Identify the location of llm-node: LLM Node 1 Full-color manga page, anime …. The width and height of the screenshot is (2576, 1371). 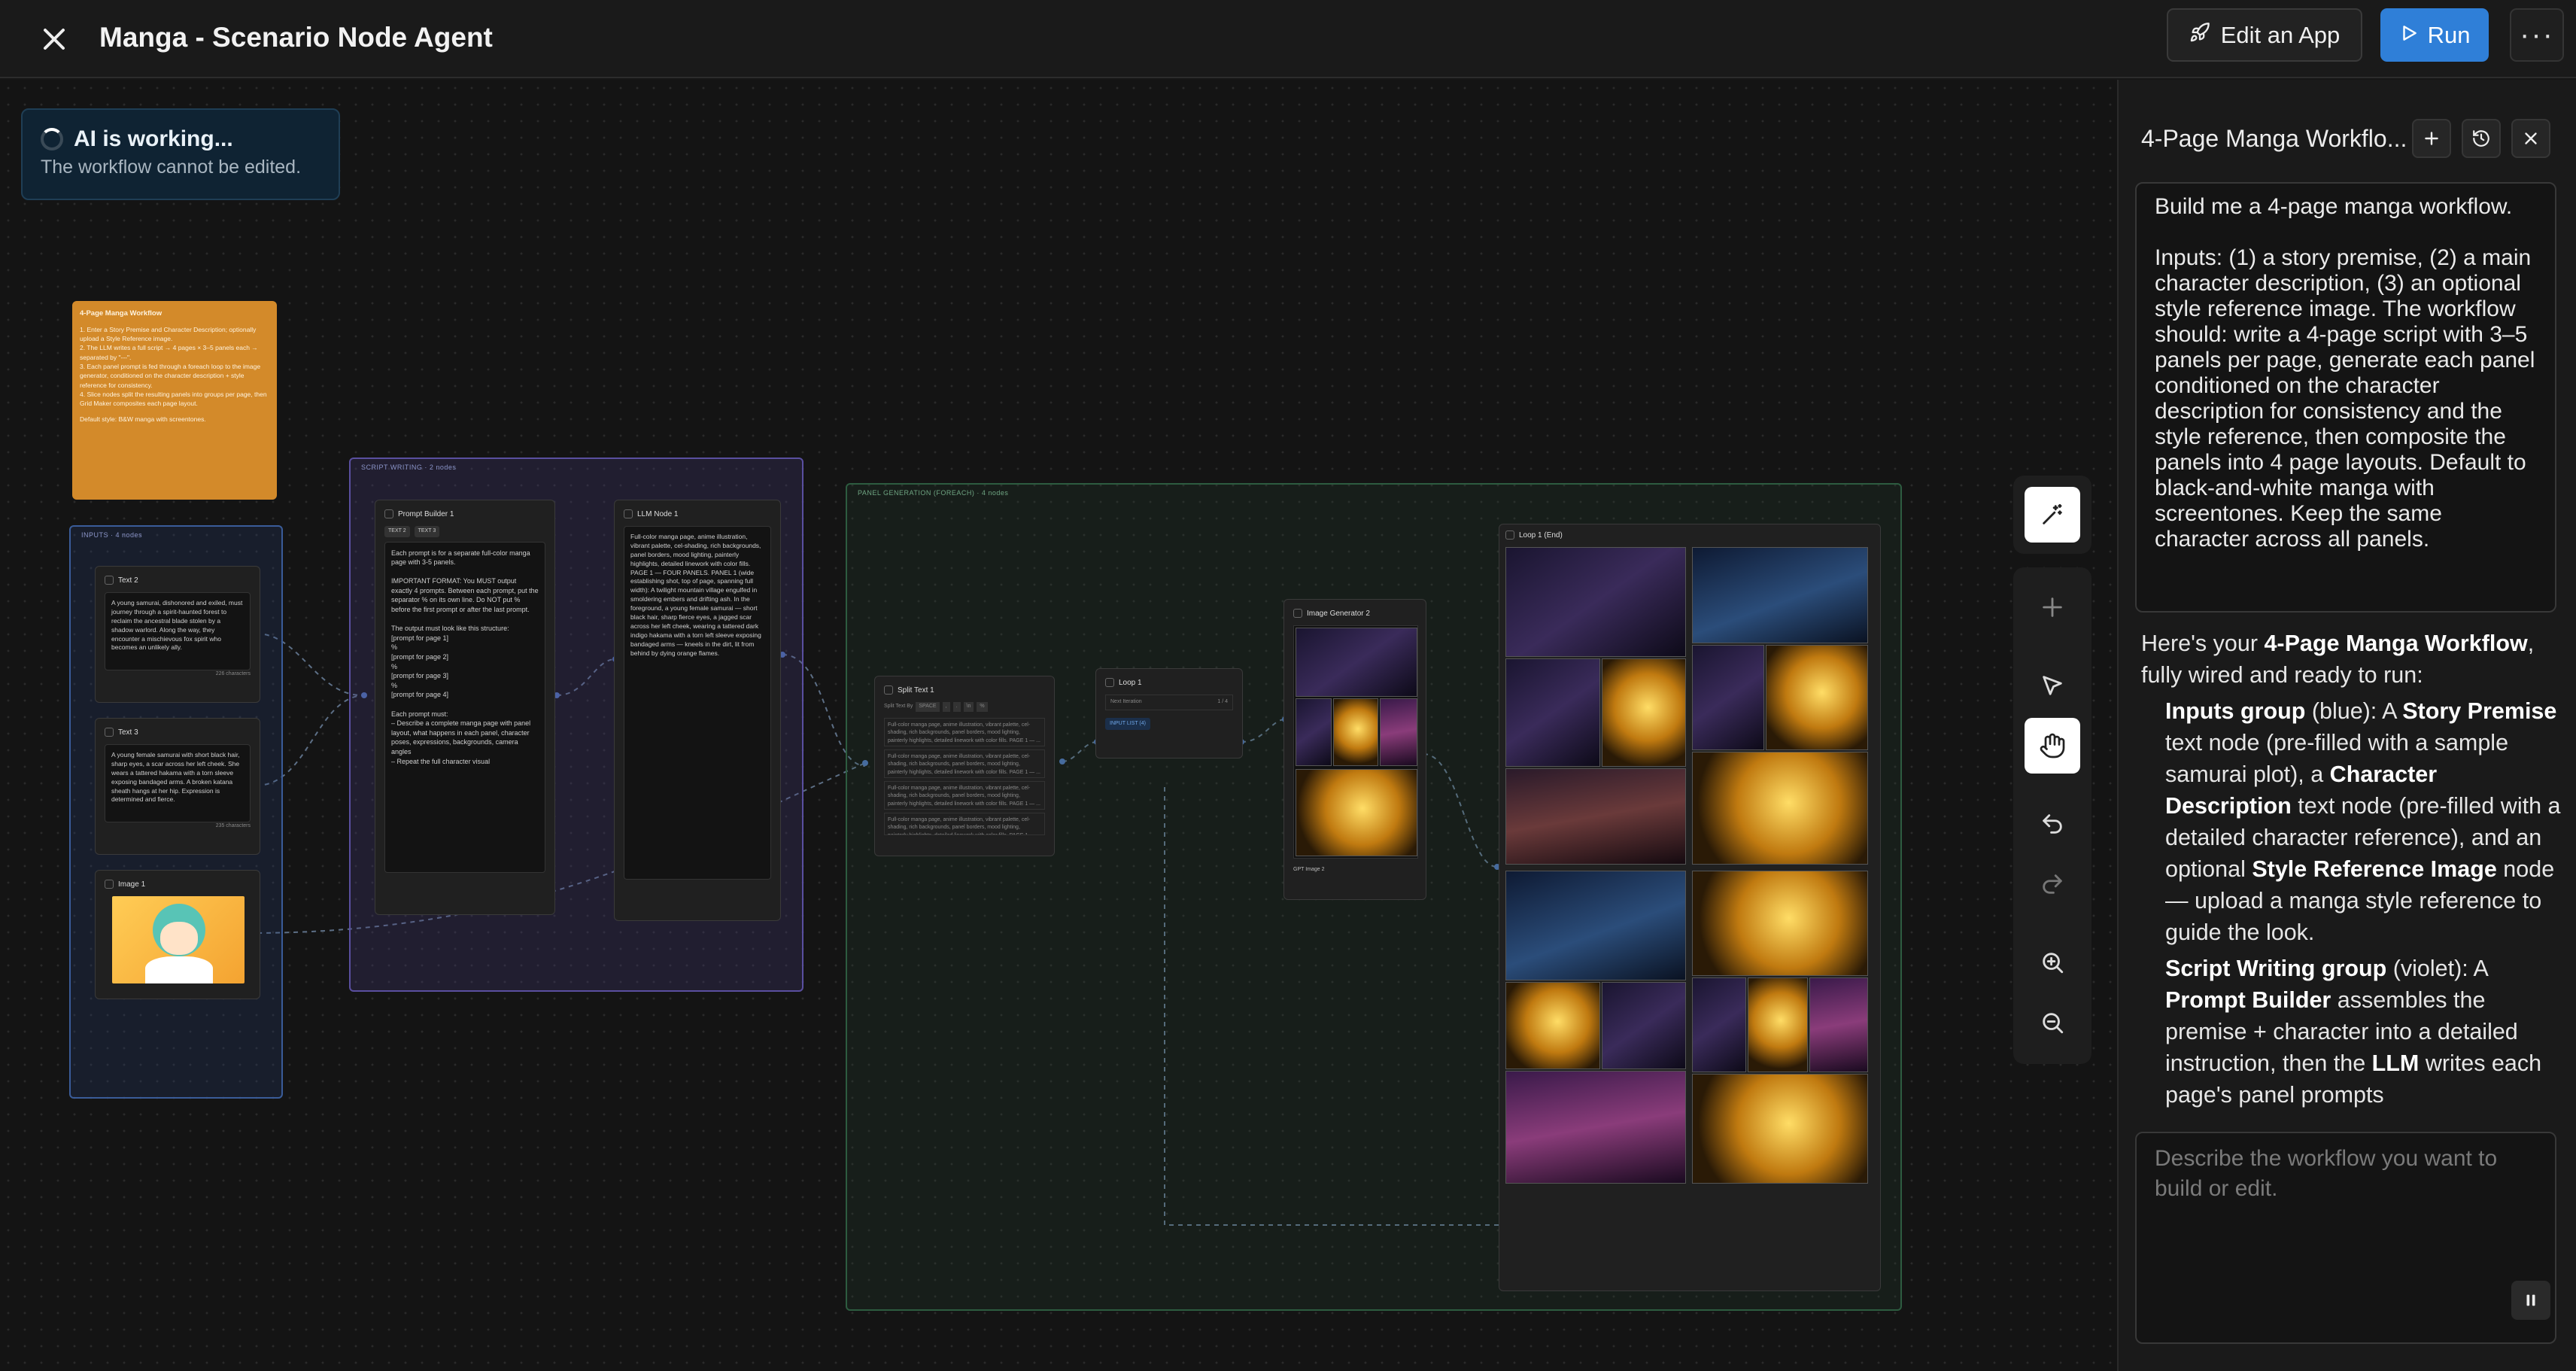
(698, 710).